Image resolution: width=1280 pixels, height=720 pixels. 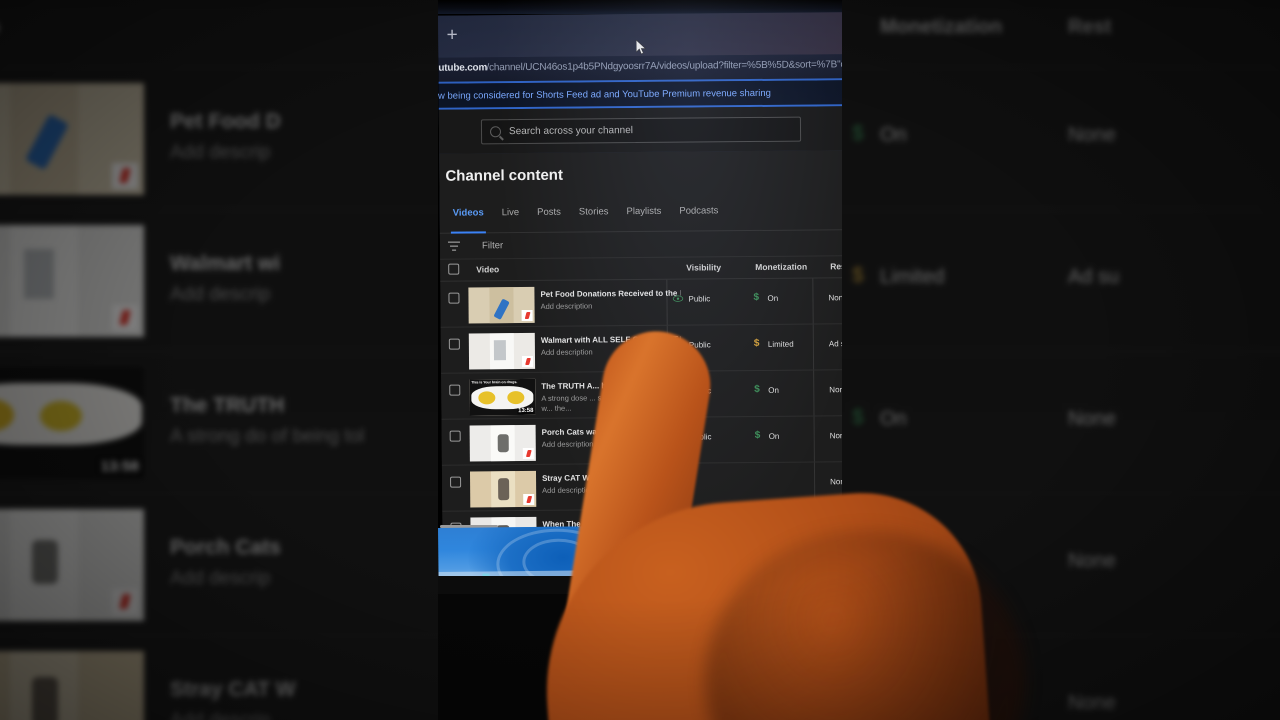 What do you see at coordinates (640, 245) in the screenshot?
I see `filter-bar: Filter` at bounding box center [640, 245].